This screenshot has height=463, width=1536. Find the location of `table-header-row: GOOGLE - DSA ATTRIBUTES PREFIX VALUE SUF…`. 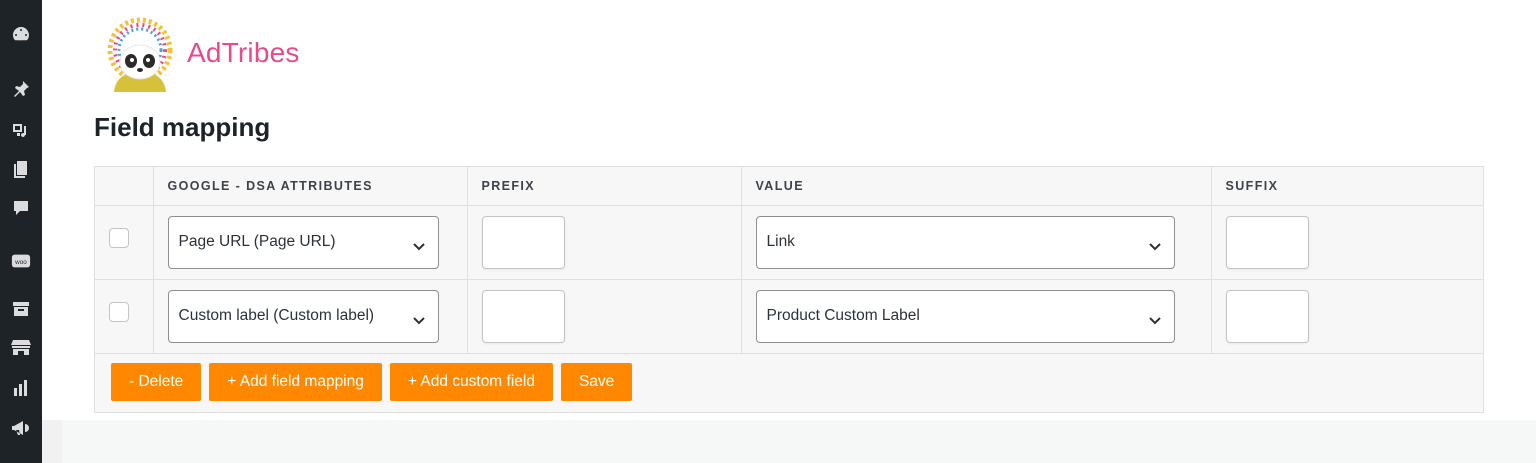

table-header-row: GOOGLE - DSA ATTRIBUTES PREFIX VALUE SUF… is located at coordinates (789, 186).